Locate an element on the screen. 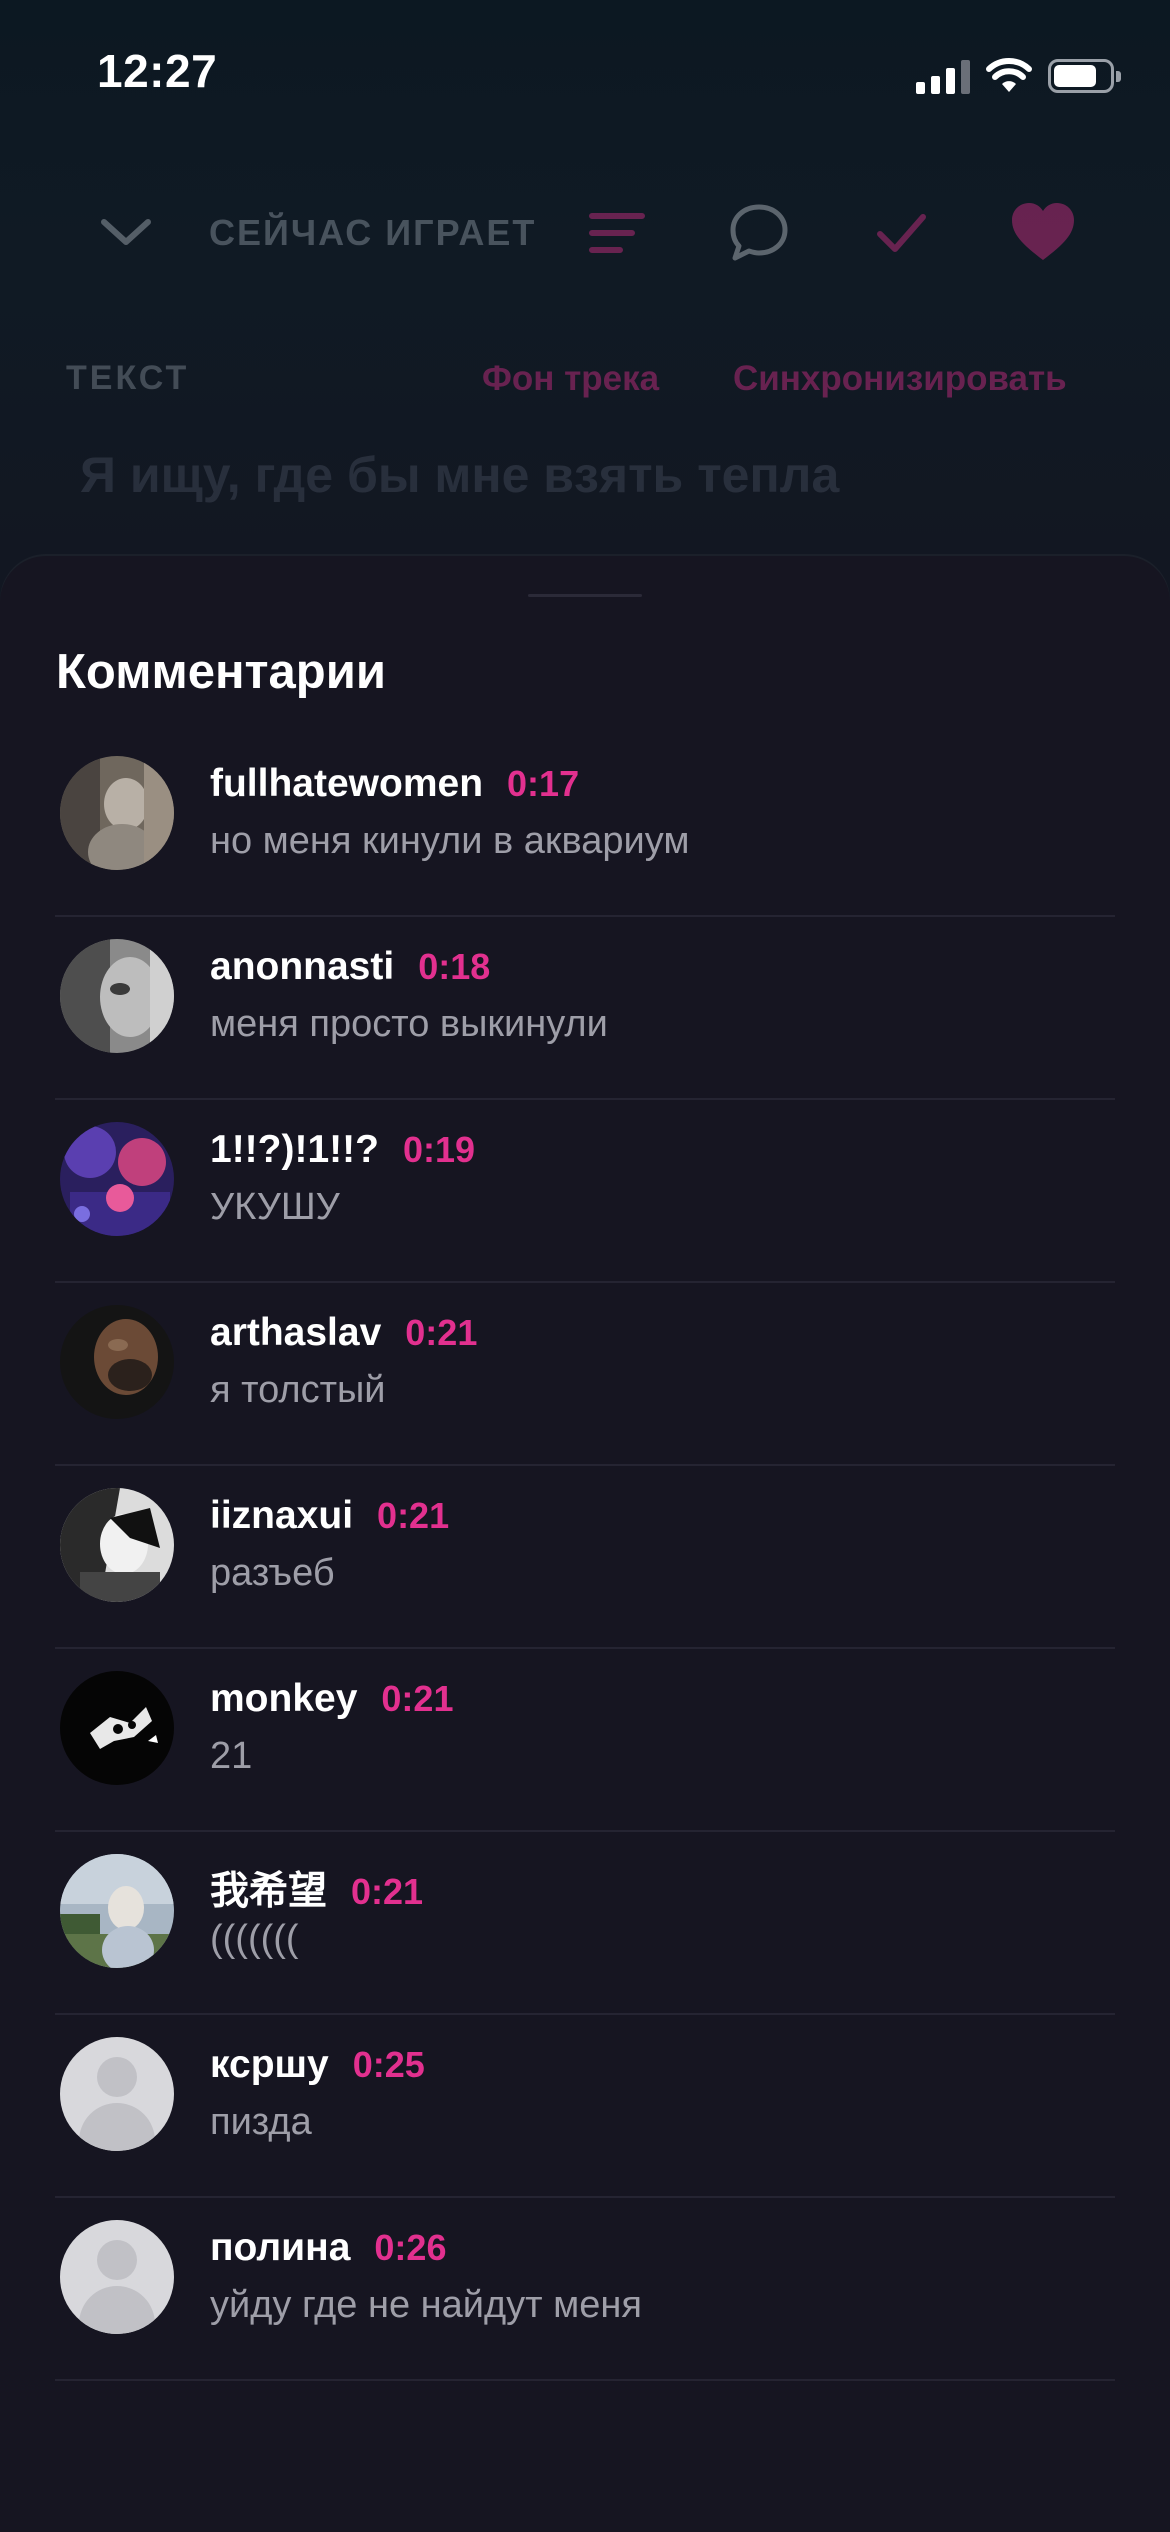 This screenshot has height=2532, width=1170. comment-timestamp: 0:19 is located at coordinates (439, 1150).